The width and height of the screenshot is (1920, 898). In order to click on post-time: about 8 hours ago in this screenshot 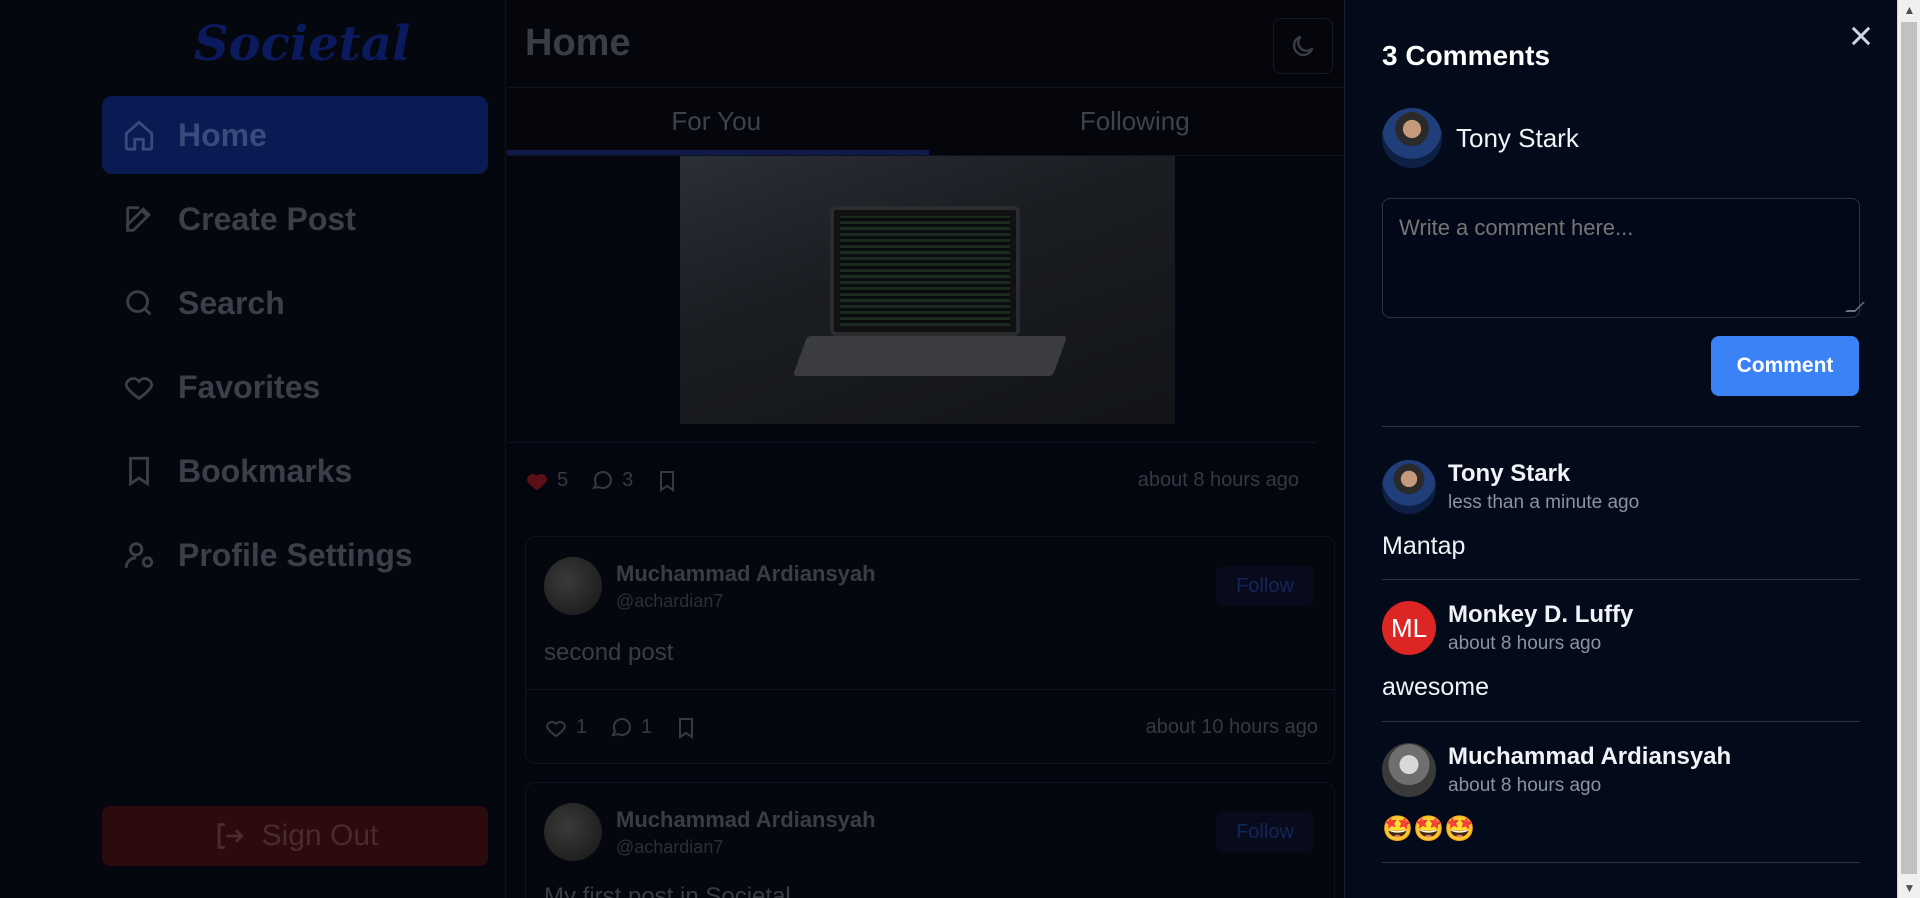, I will do `click(1218, 480)`.